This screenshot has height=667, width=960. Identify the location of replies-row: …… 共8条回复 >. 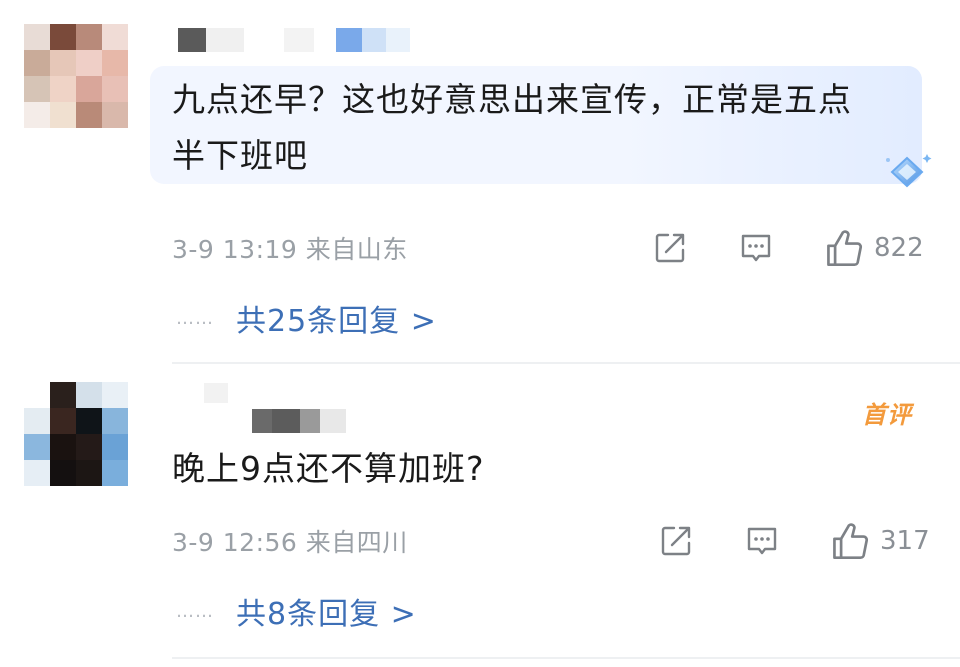
(296, 611).